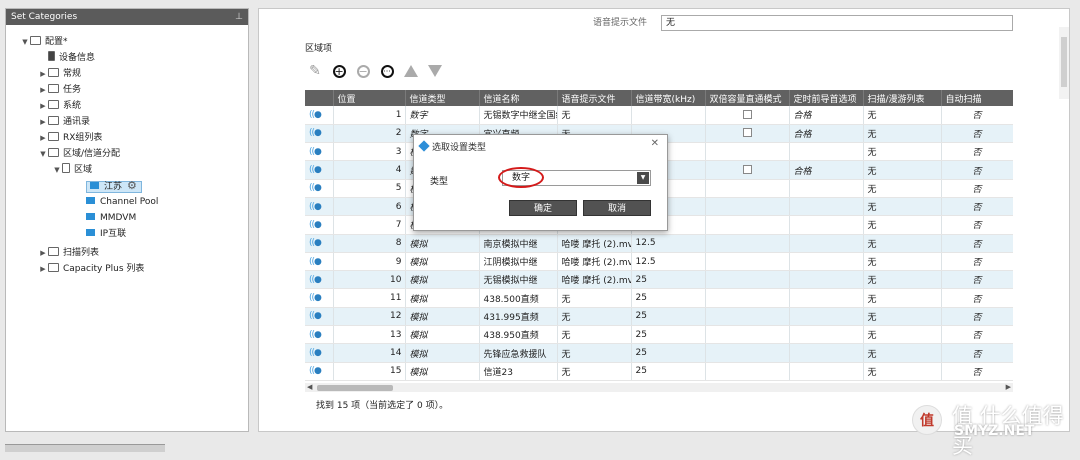  I want to click on cell-pos: 15, so click(369, 371).